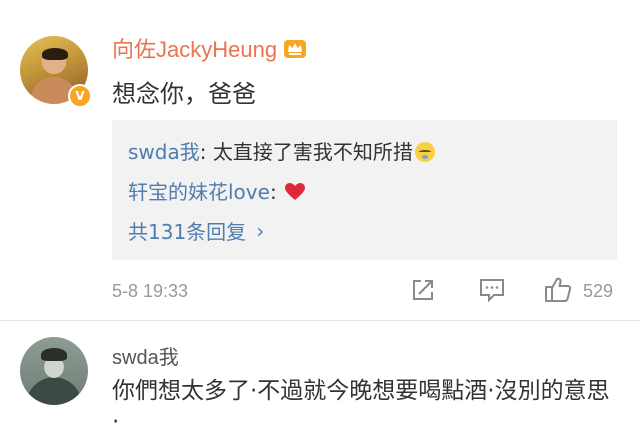 The width and height of the screenshot is (640, 444). I want to click on avatar-swda, so click(54, 371).